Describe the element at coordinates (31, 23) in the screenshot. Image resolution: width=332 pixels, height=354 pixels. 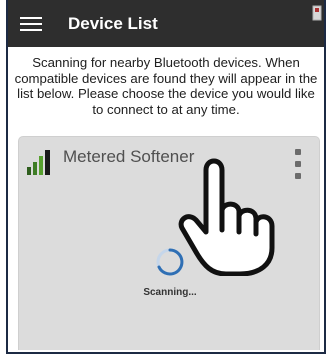
I see `hamburger-menu-icon` at that location.